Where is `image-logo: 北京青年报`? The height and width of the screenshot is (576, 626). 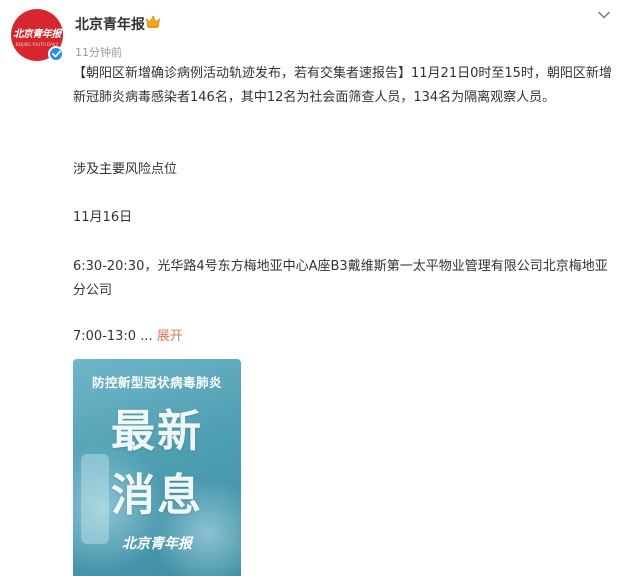
image-logo: 北京青年报 is located at coordinates (157, 544).